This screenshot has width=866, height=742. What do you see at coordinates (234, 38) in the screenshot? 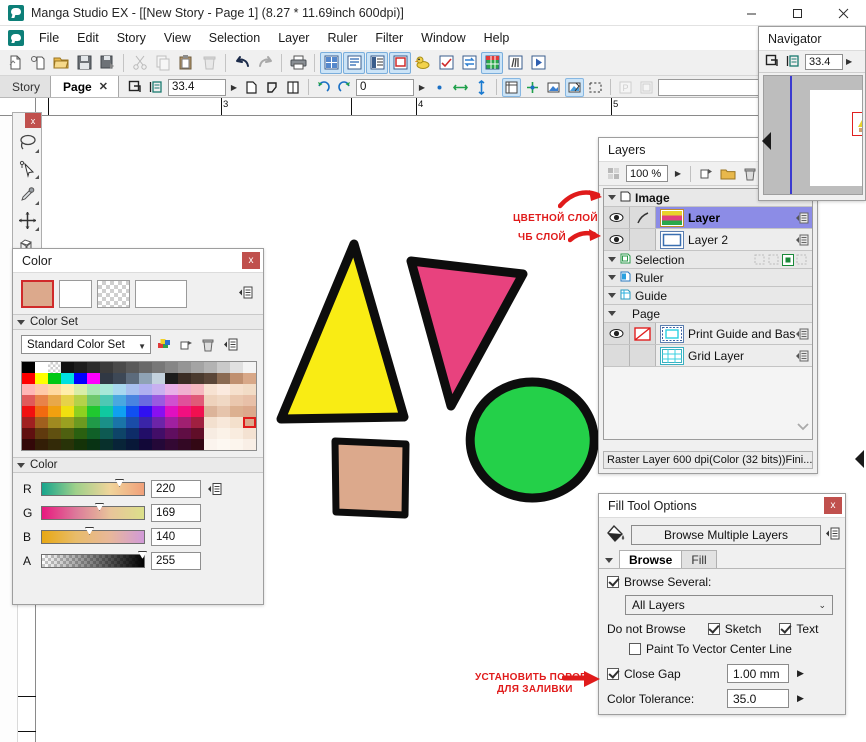
I see `menu-selection: Selection` at bounding box center [234, 38].